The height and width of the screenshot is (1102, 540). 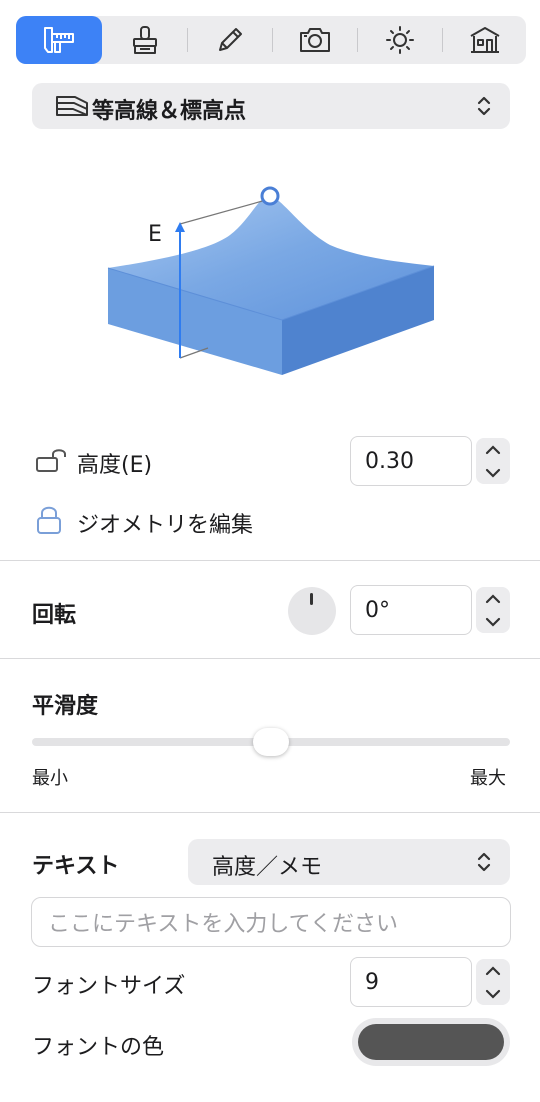 What do you see at coordinates (65, 706) in the screenshot?
I see `smoothness-label: 平滑度` at bounding box center [65, 706].